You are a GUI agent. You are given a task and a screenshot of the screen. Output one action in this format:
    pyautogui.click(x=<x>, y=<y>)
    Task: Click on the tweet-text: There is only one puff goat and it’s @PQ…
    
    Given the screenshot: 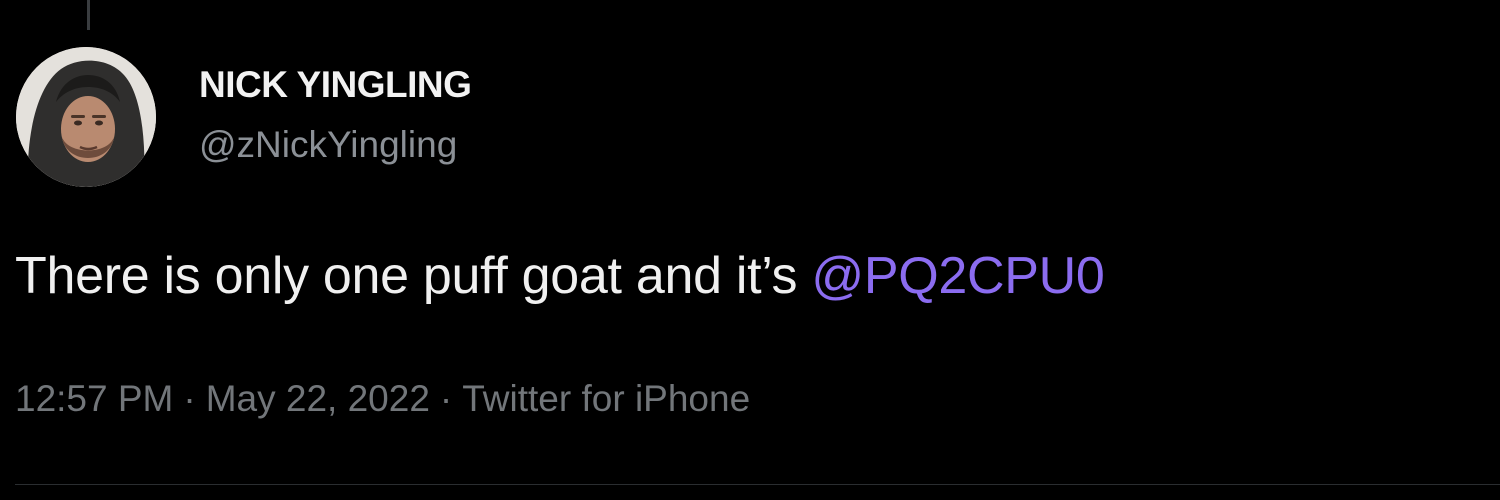 What is the action you would take?
    pyautogui.click(x=560, y=276)
    